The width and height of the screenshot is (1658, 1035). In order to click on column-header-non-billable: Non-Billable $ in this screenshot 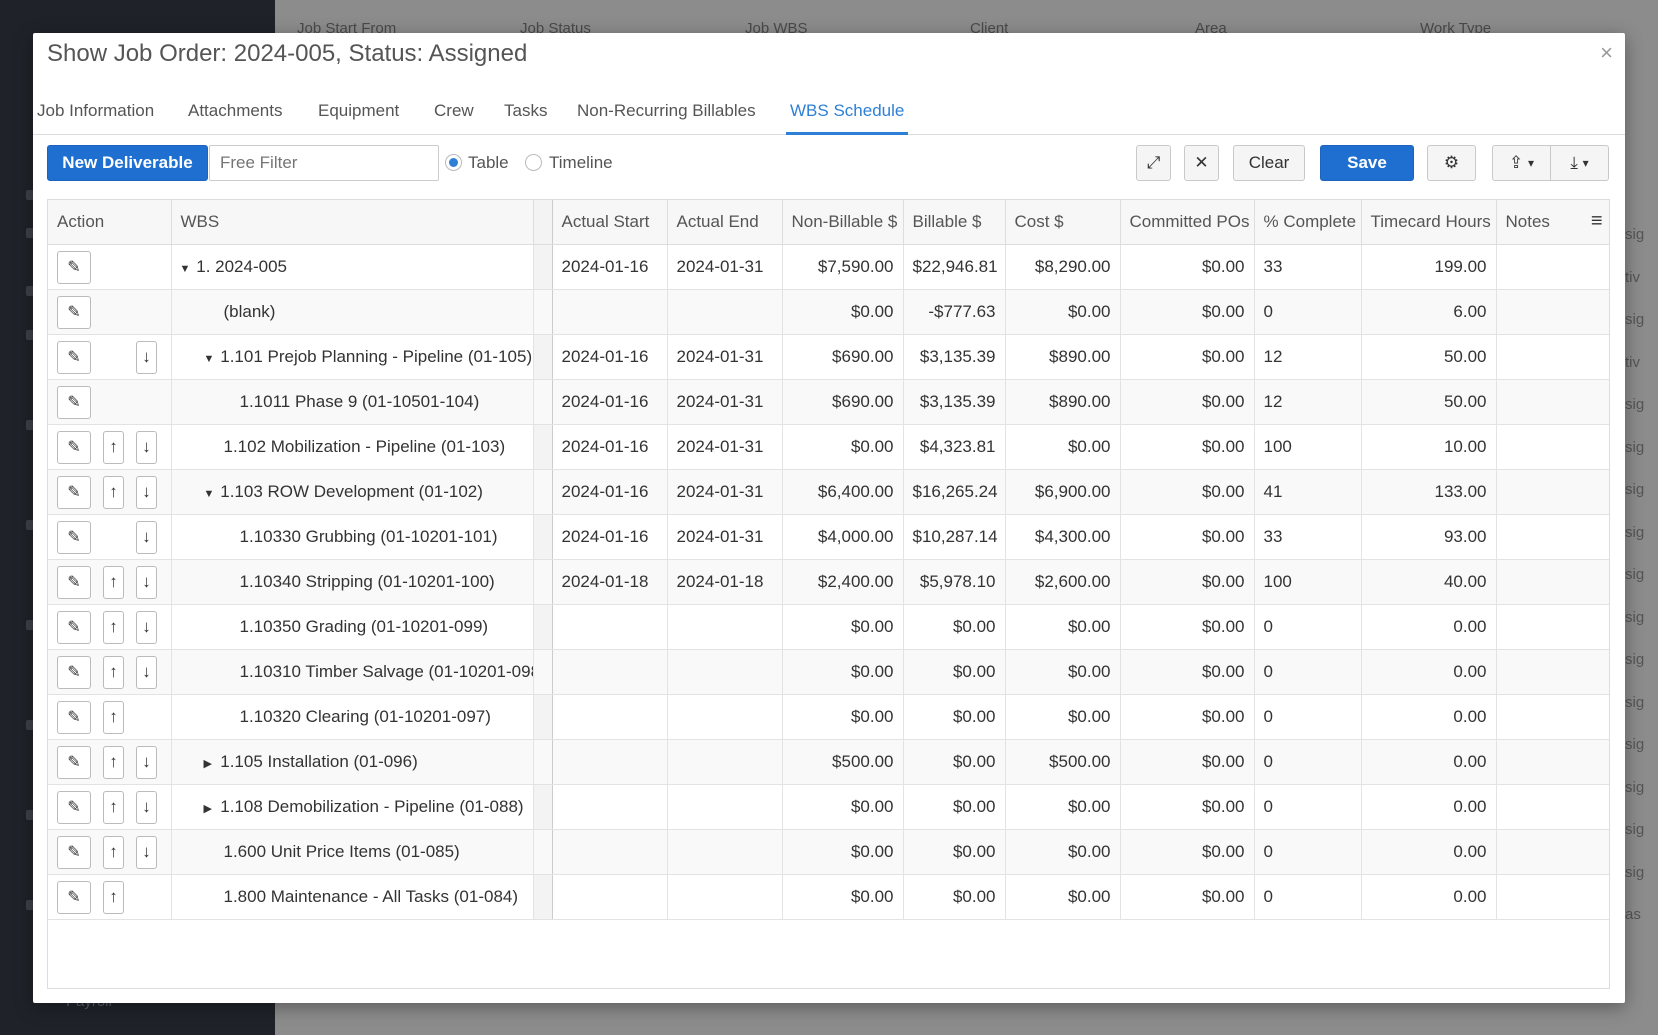, I will do `click(843, 222)`.